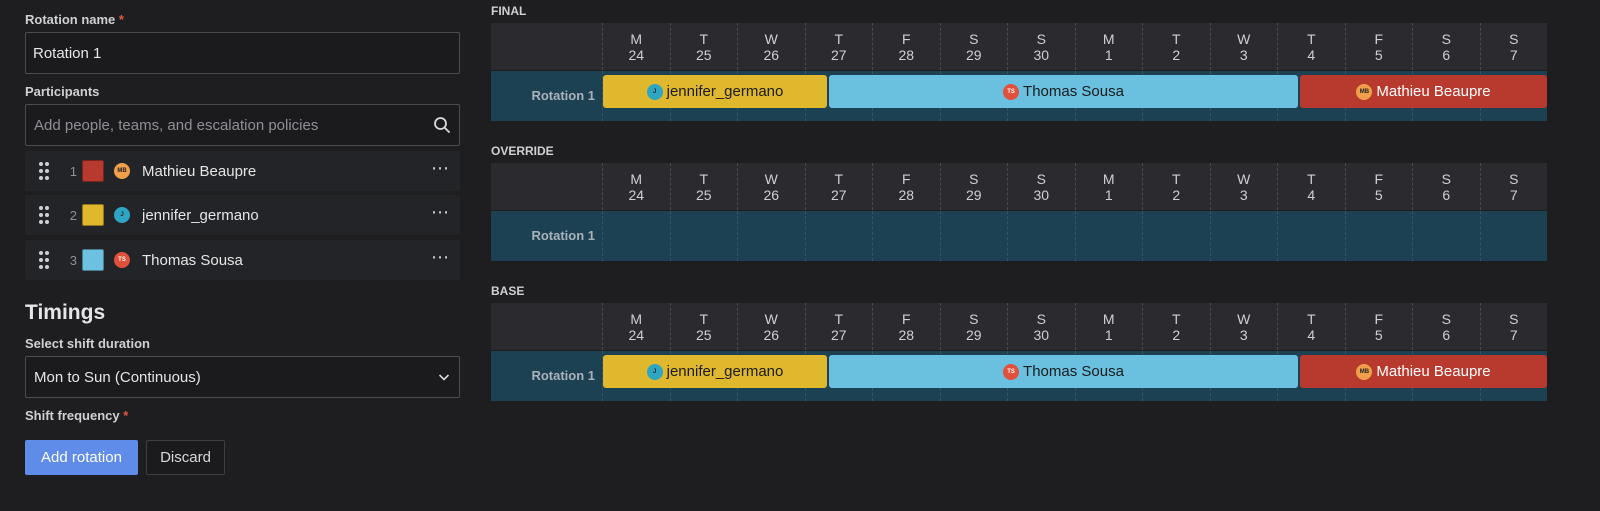  What do you see at coordinates (200, 215) in the screenshot?
I see `participant-name: jennifer_germano` at bounding box center [200, 215].